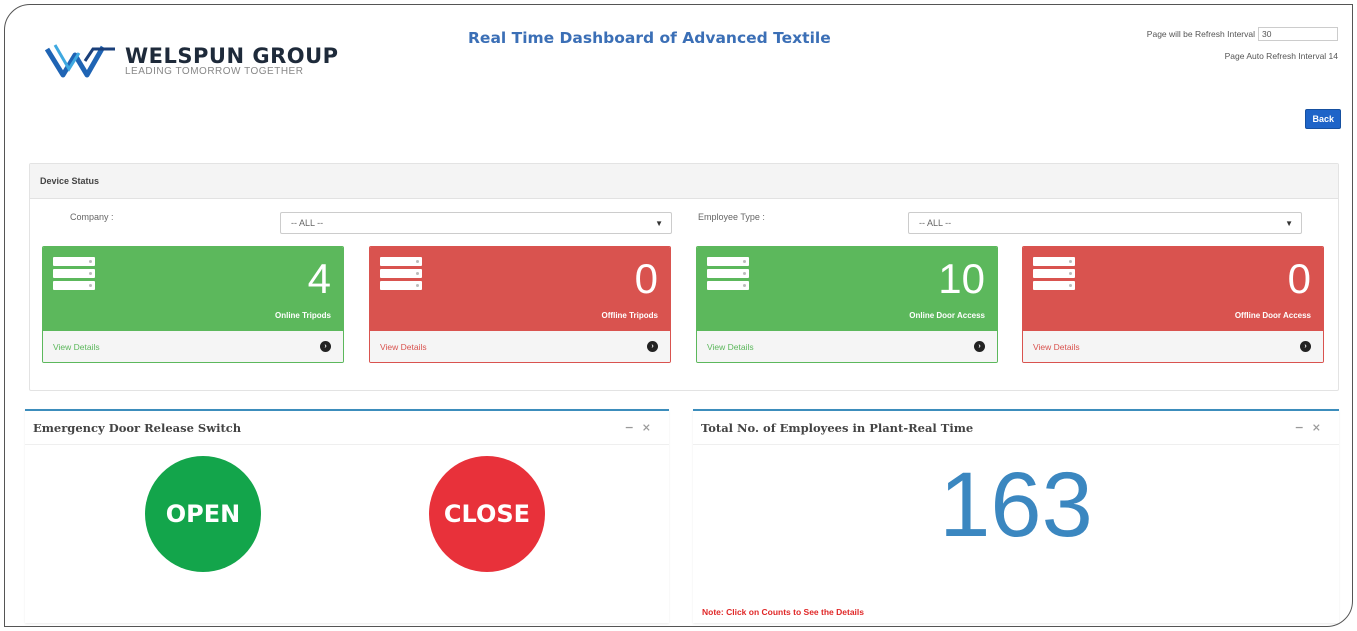  What do you see at coordinates (646, 279) in the screenshot?
I see `offline-tripods-count: 0` at bounding box center [646, 279].